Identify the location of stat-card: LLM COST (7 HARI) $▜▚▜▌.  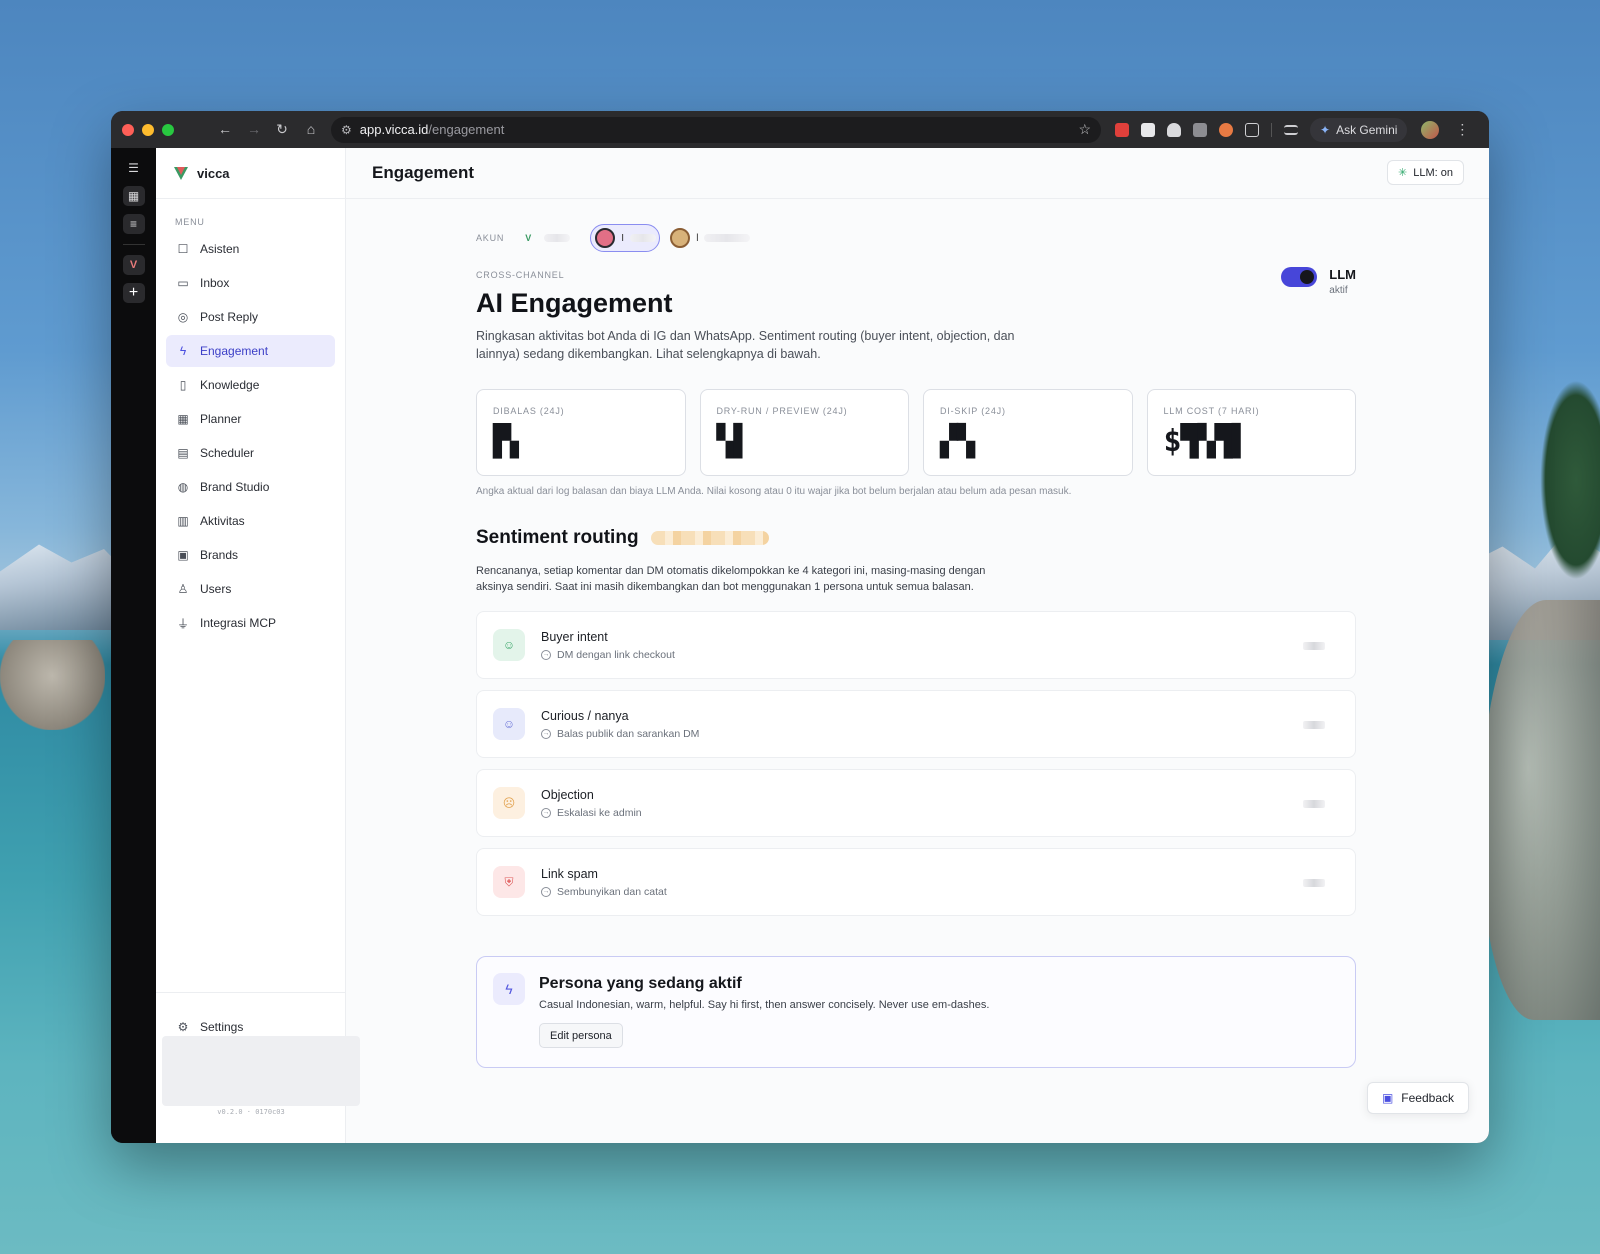
(1251, 432).